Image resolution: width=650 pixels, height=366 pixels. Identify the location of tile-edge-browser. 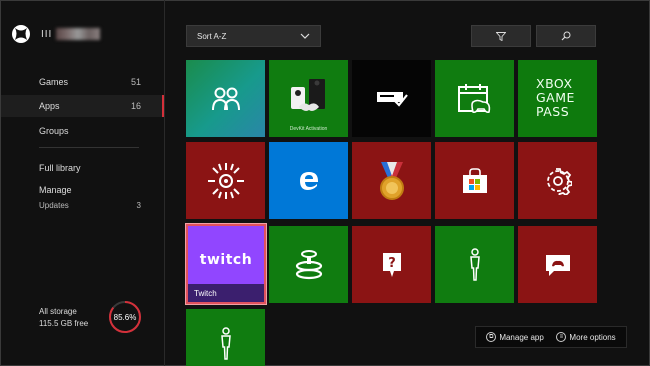
(308, 180).